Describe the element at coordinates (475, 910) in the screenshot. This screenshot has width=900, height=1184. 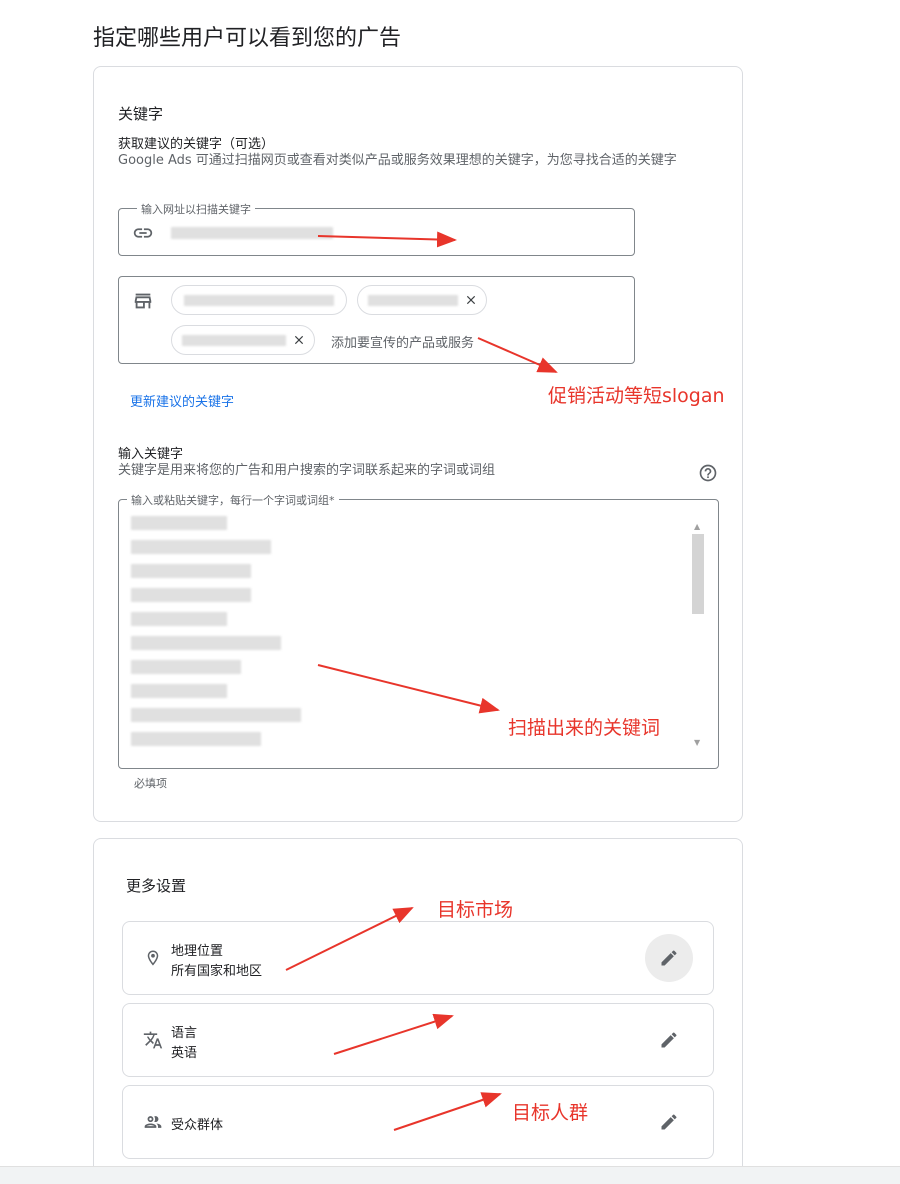
I see `annotation-target-market: 目标市场` at that location.